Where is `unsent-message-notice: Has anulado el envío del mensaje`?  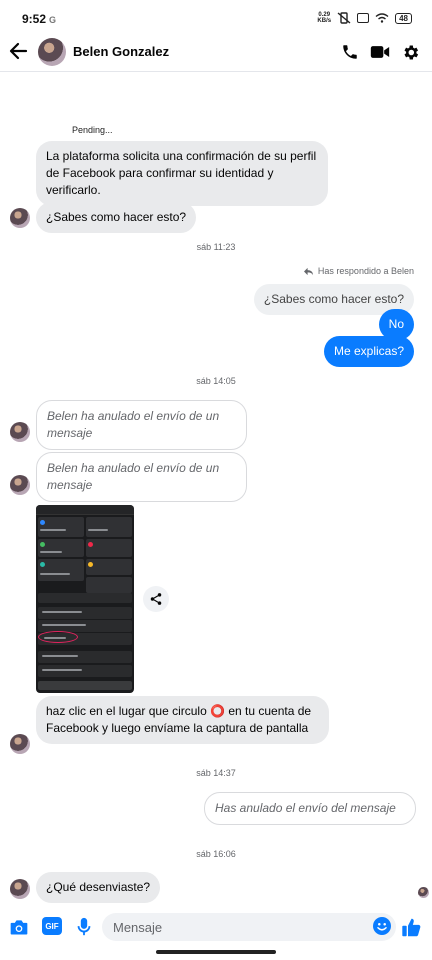
unsent-message-notice: Has anulado el envío del mensaje is located at coordinates (310, 808).